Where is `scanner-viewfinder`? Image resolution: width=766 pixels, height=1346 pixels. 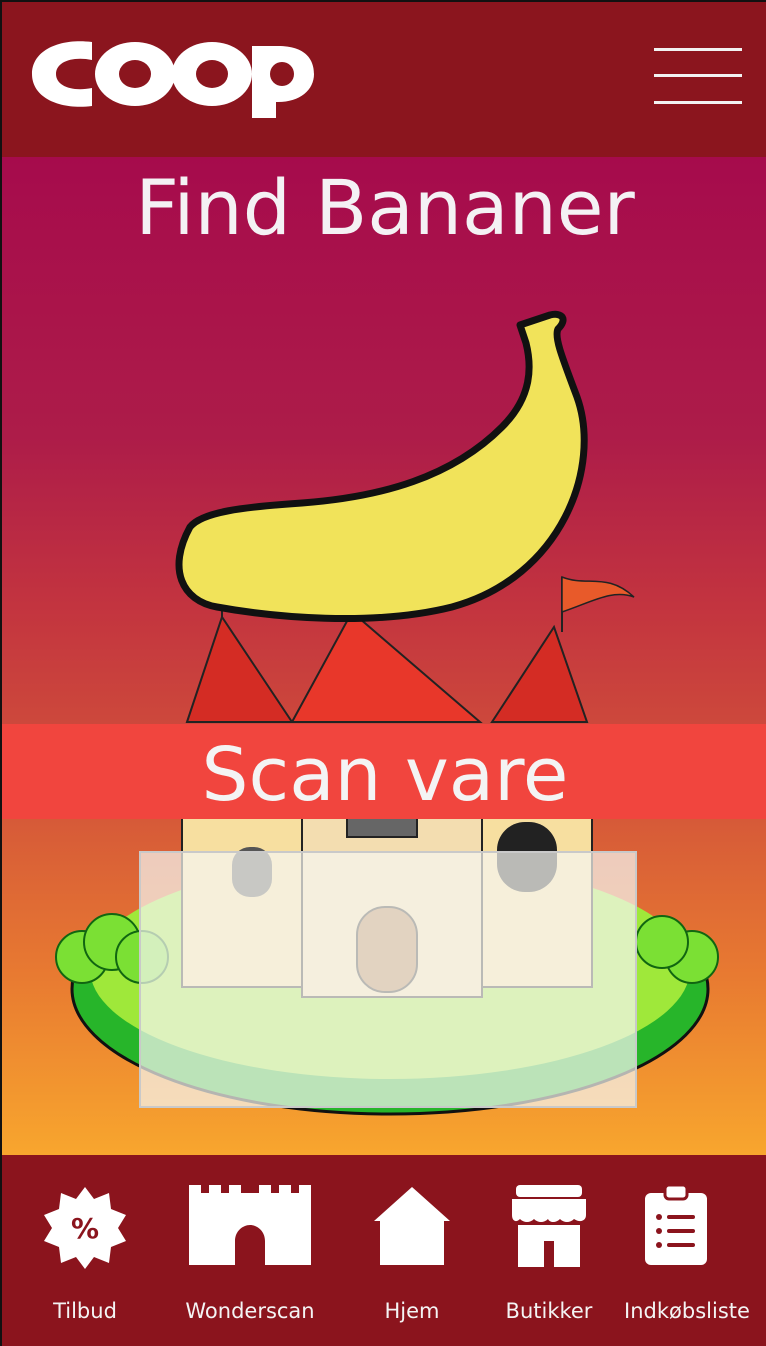 scanner-viewfinder is located at coordinates (388, 979).